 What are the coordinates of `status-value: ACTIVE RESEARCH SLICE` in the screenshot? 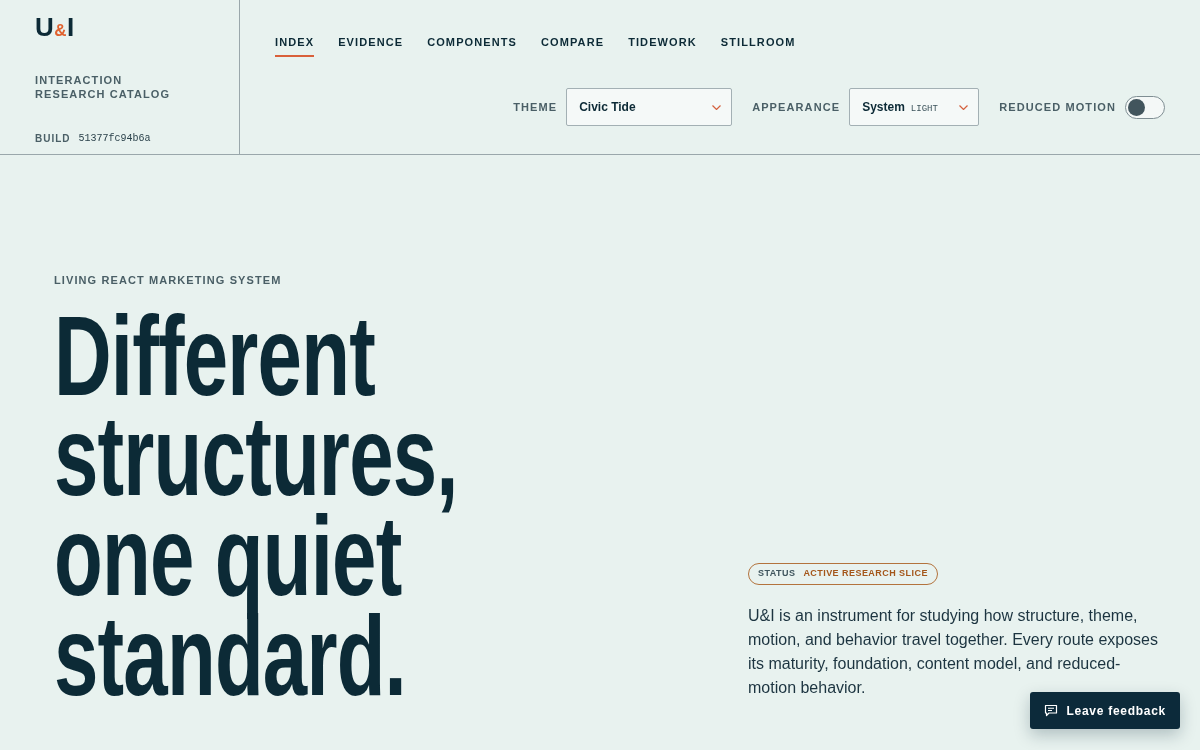 It's located at (865, 574).